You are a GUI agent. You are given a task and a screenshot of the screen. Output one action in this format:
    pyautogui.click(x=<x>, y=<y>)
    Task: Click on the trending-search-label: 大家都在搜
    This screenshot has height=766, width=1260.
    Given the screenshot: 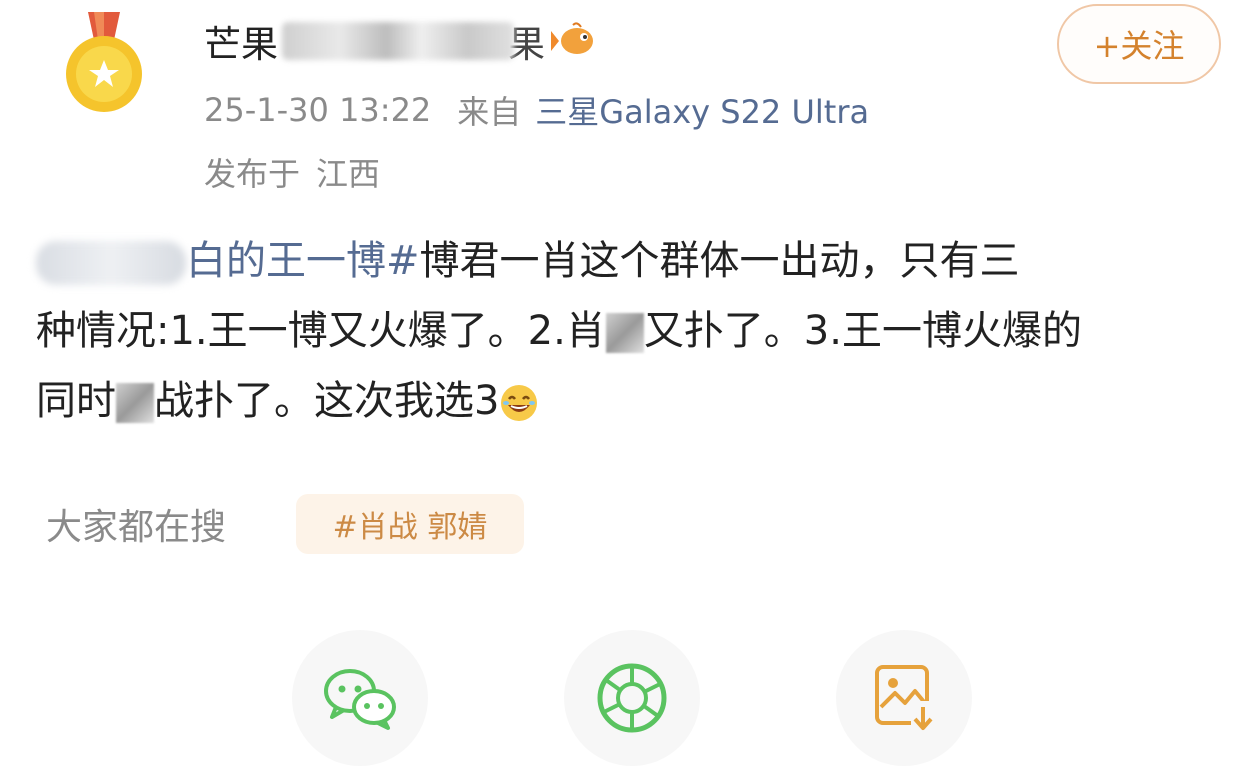 What is the action you would take?
    pyautogui.click(x=136, y=527)
    